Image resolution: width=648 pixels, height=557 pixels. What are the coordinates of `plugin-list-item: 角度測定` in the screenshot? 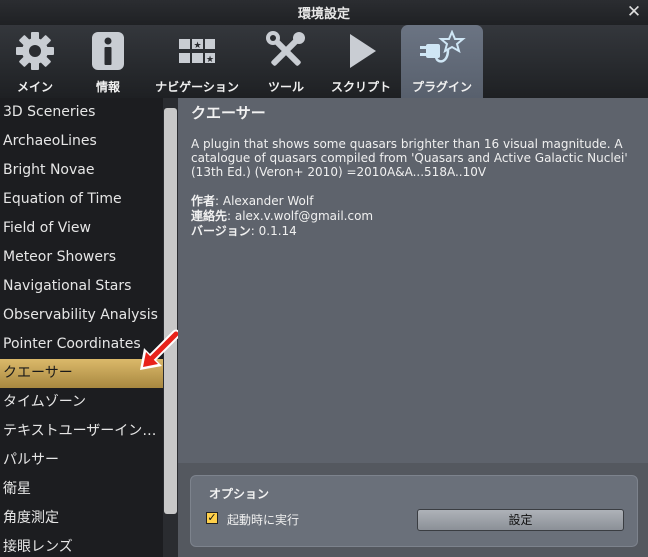 It's located at (81, 518).